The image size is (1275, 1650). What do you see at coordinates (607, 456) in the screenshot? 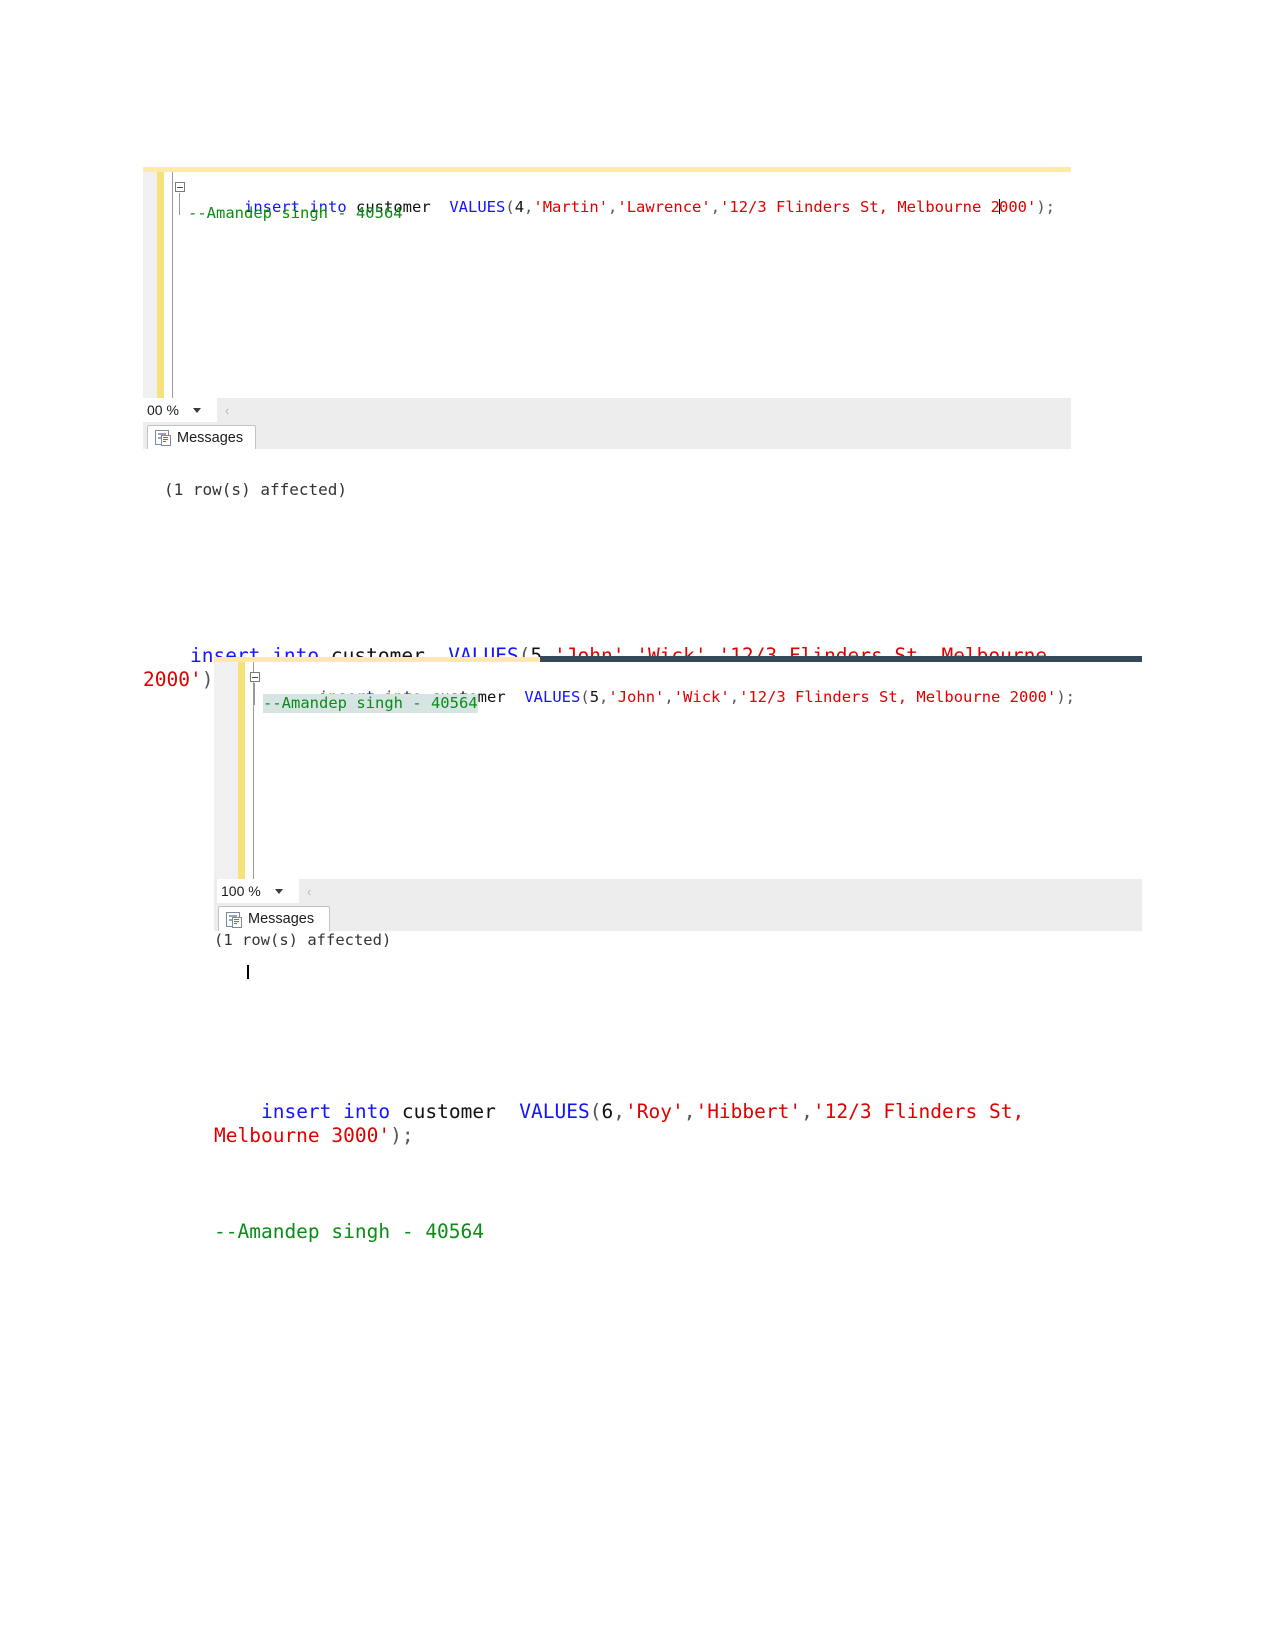
I see `messages-output-top` at bounding box center [607, 456].